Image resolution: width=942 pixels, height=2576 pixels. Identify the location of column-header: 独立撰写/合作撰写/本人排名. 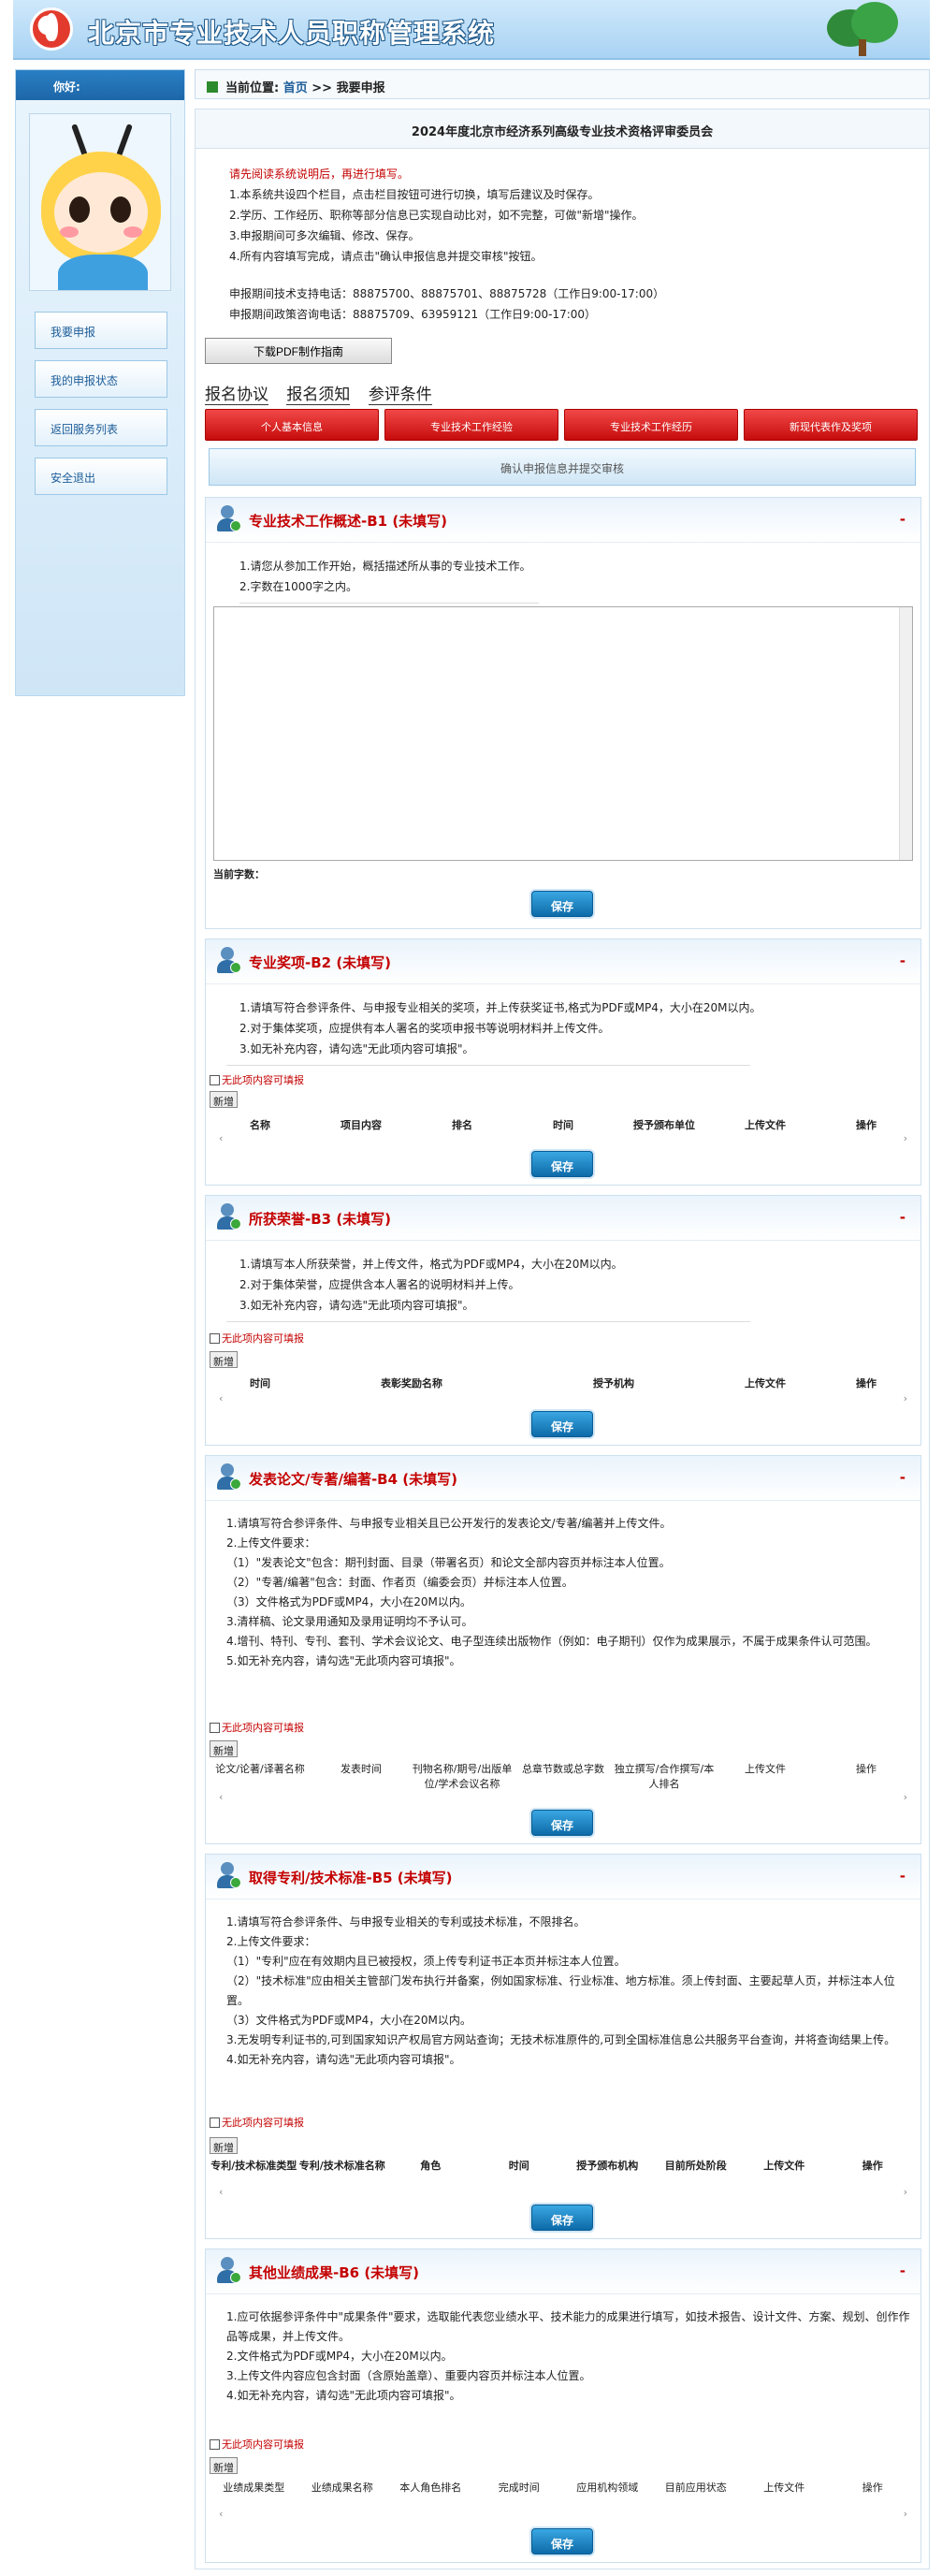
(665, 1776).